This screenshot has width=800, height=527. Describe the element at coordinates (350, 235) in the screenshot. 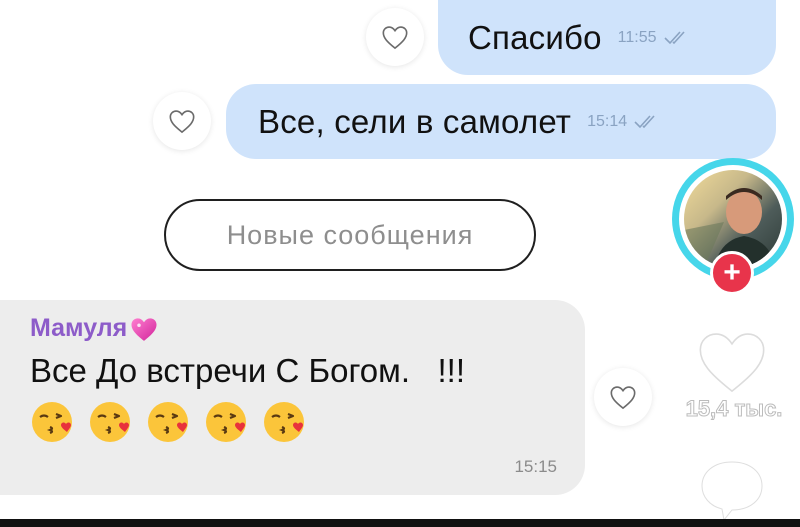

I see `new-messages-separator: Новые сообщения` at that location.